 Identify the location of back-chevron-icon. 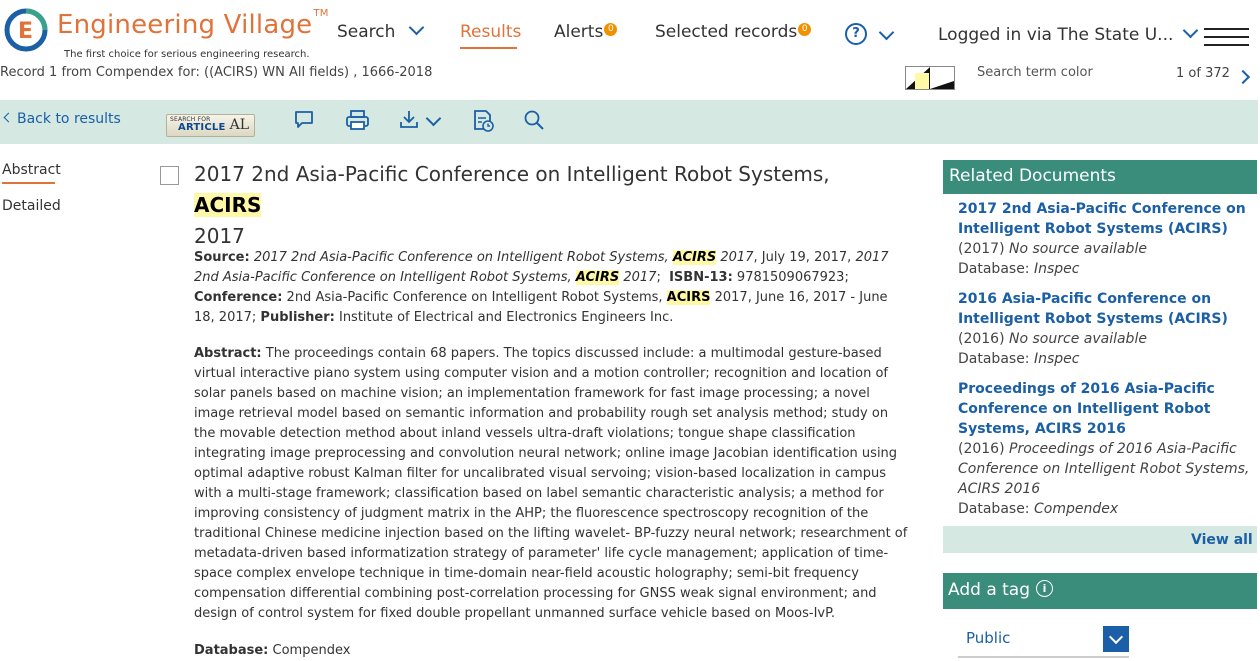
(8, 117).